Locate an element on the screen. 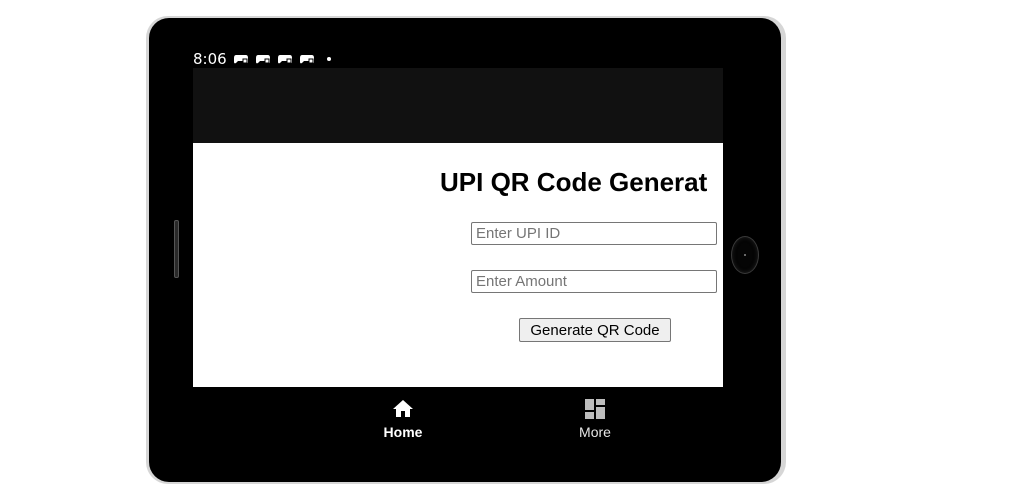 The image size is (1024, 500). amount-input is located at coordinates (594, 281).